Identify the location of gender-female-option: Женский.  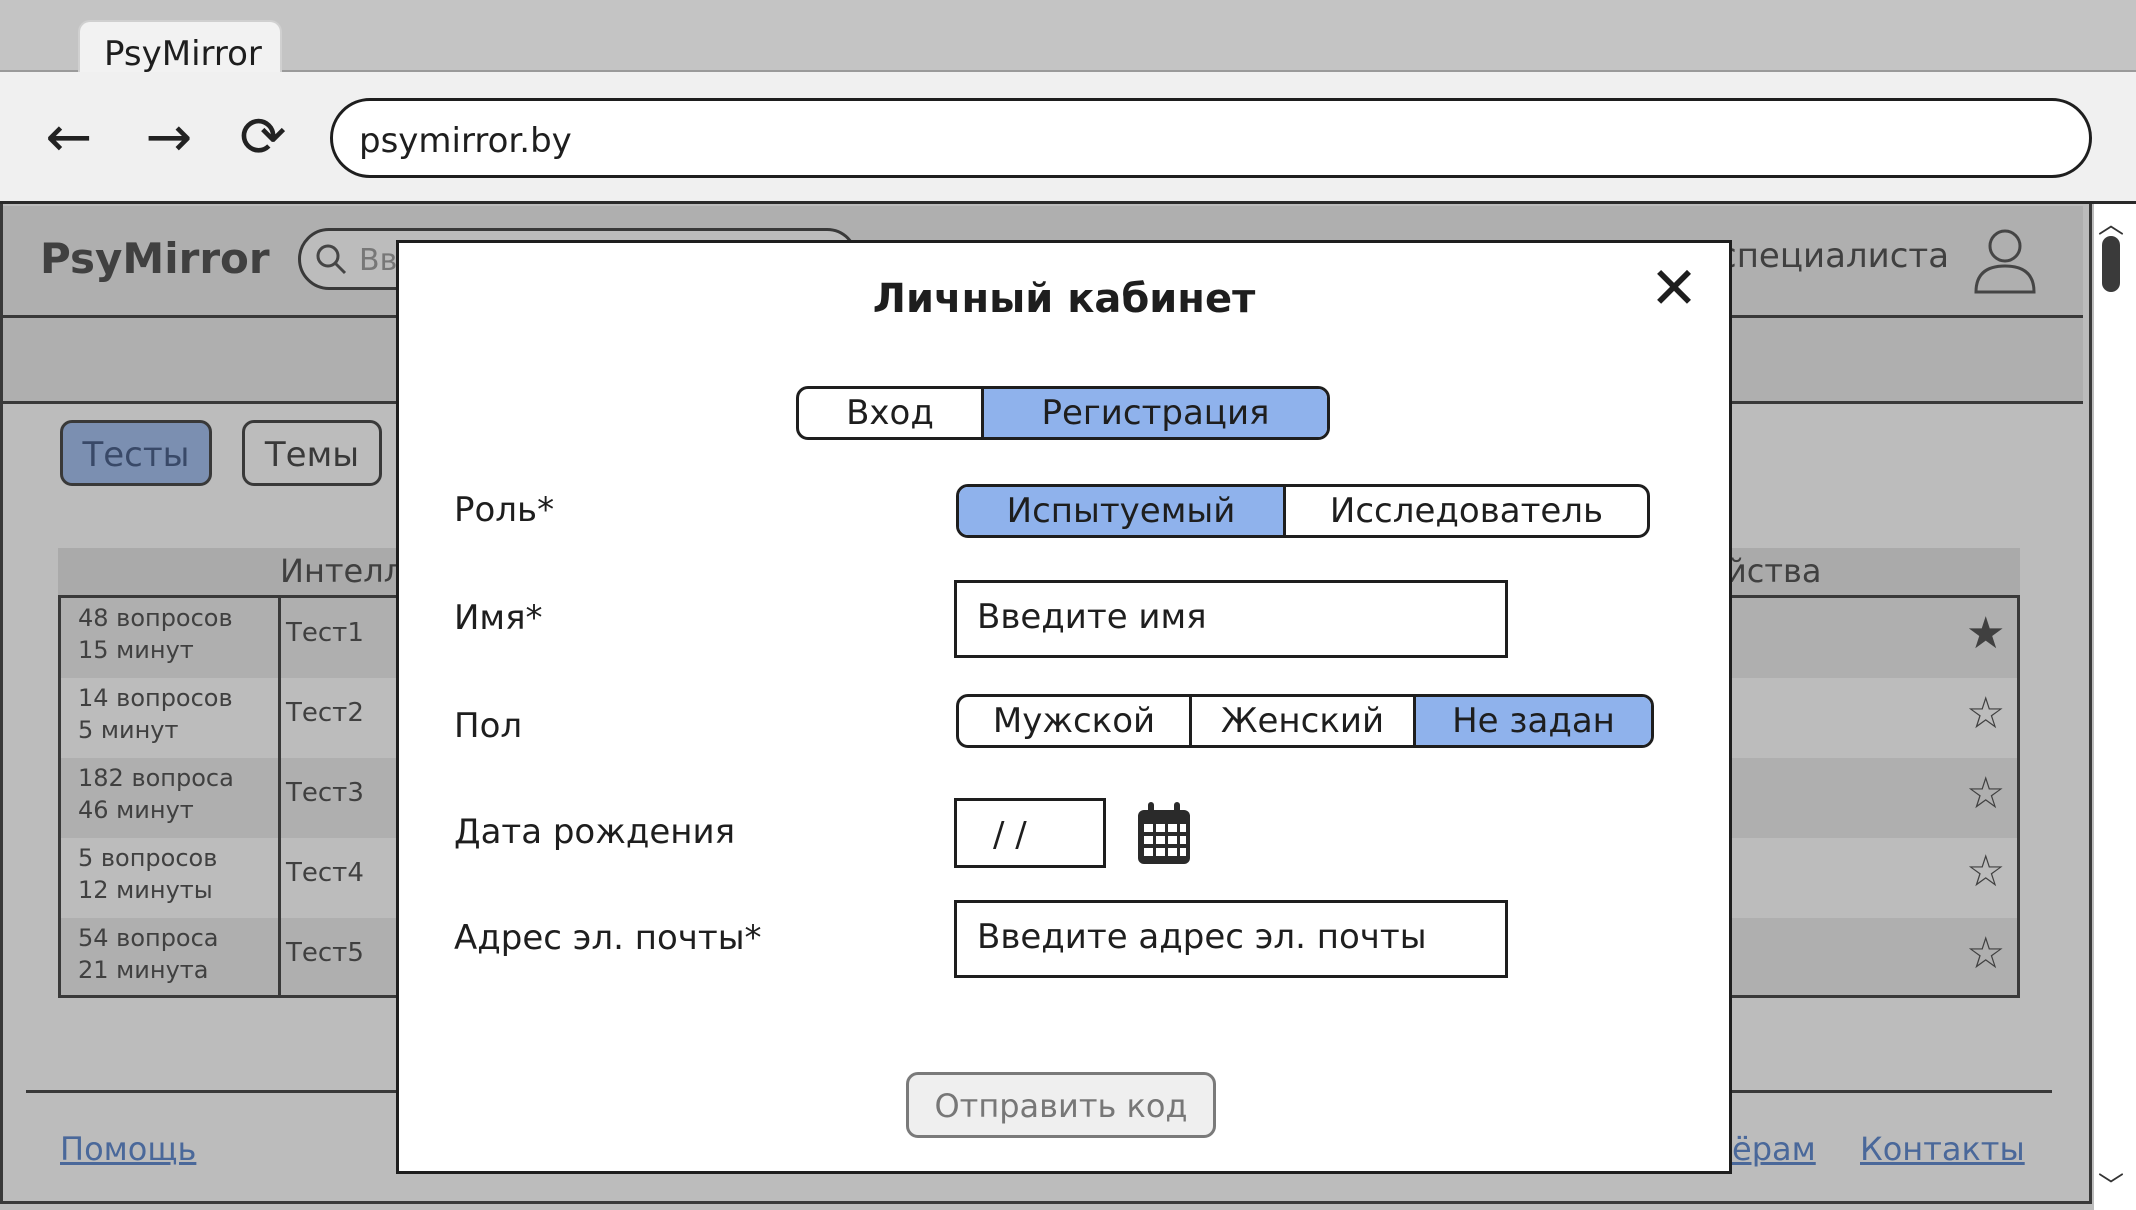
(1301, 721).